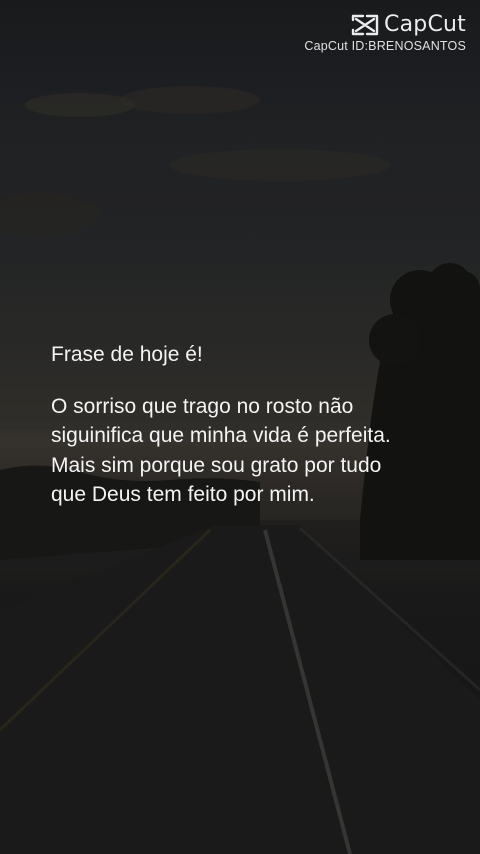  What do you see at coordinates (425, 24) in the screenshot?
I see `watermark-brand: CapCut` at bounding box center [425, 24].